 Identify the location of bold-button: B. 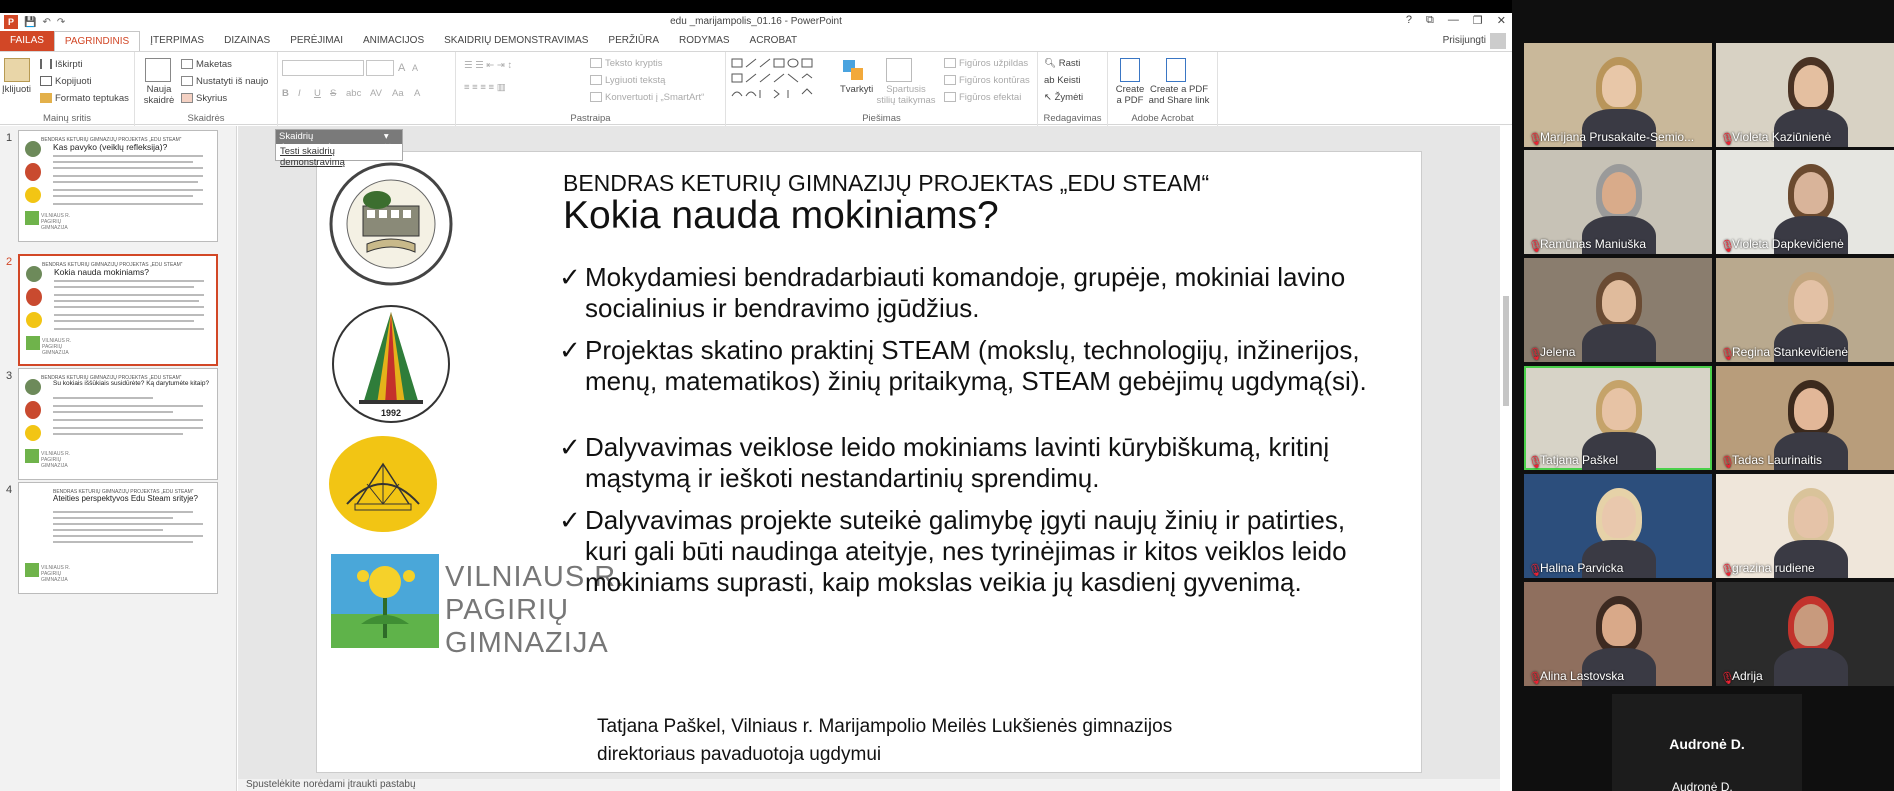
(285, 93).